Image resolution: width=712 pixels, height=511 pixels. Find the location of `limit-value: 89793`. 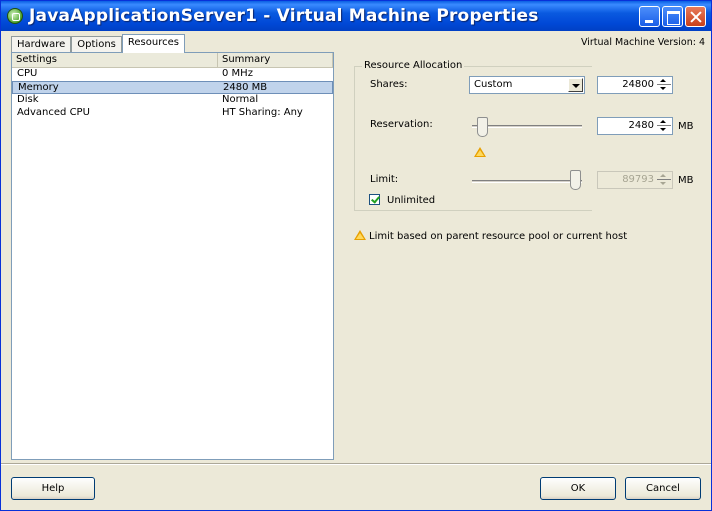

limit-value: 89793 is located at coordinates (638, 179).